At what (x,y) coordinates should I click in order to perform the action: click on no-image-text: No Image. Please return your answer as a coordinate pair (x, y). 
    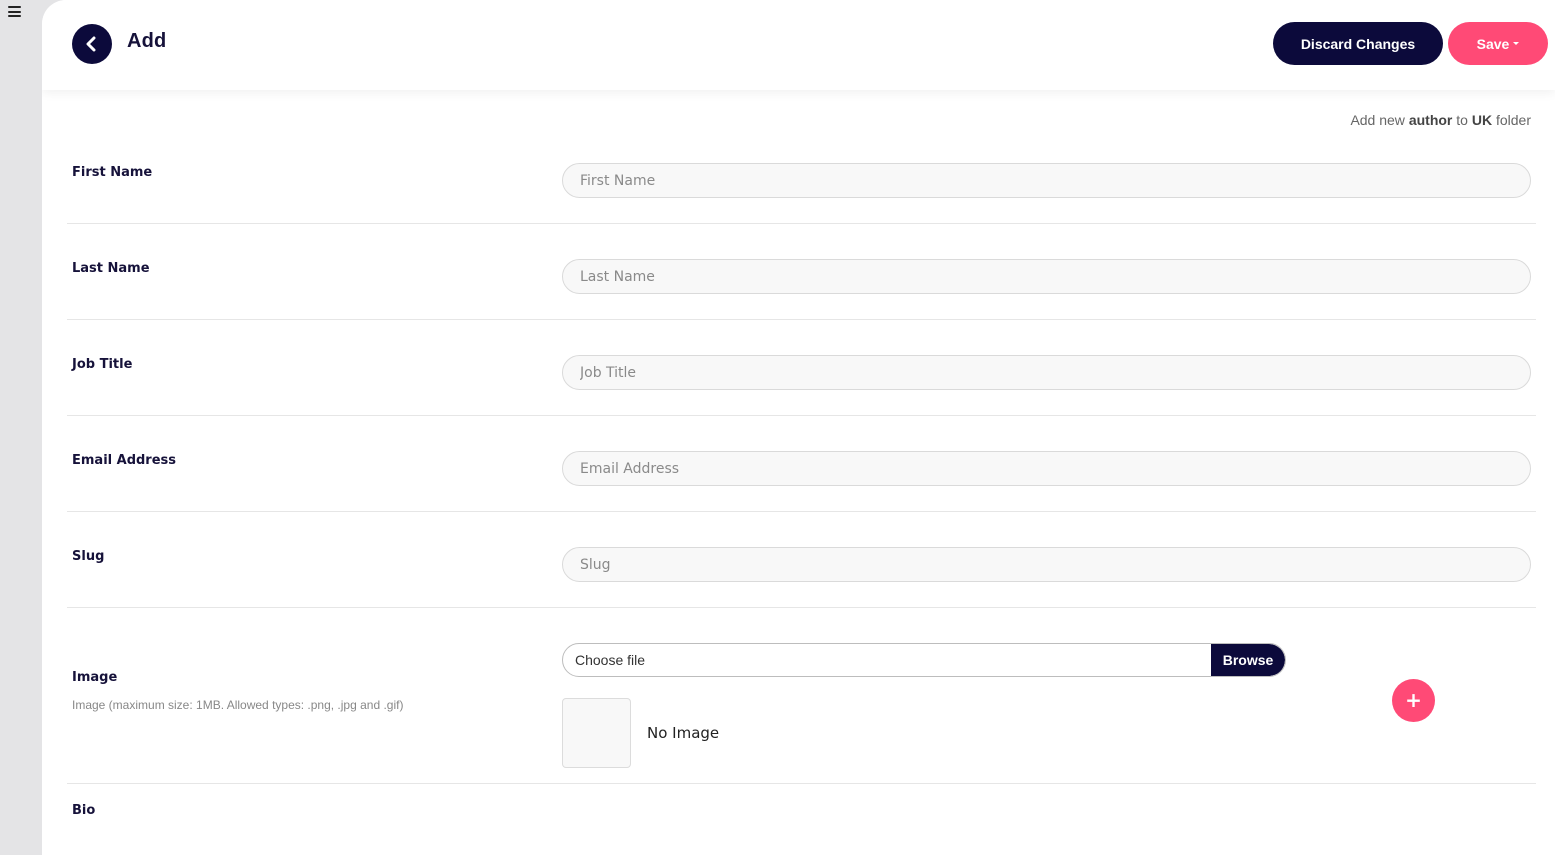
    Looking at the image, I should click on (683, 733).